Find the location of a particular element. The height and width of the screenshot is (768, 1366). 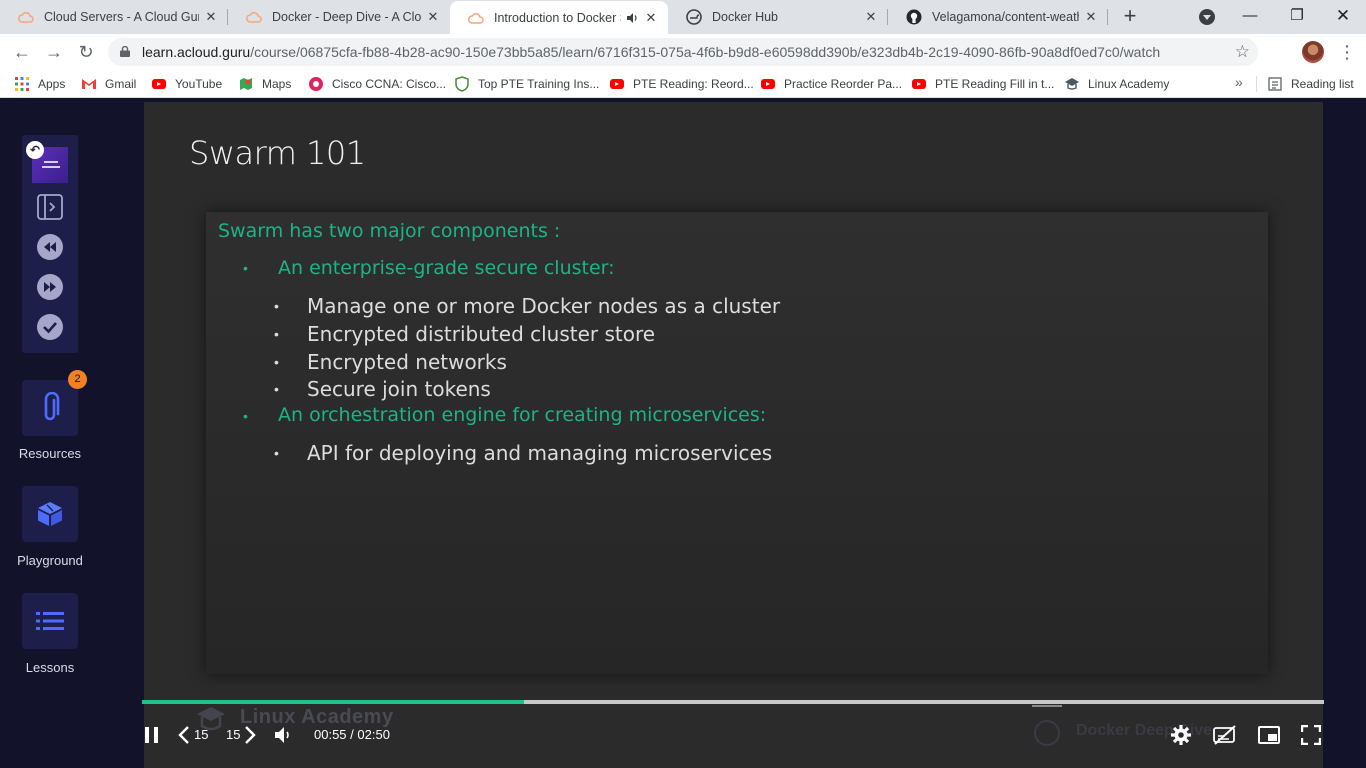

resources-label: Resources is located at coordinates (50, 453).